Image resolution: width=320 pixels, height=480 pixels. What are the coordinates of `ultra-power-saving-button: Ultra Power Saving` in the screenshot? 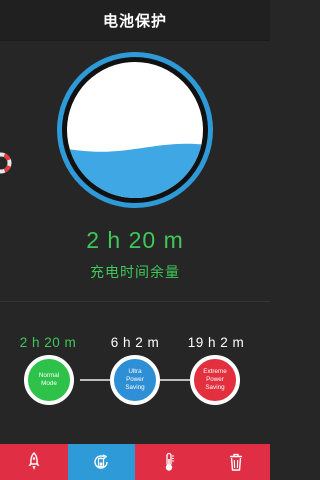 It's located at (135, 380).